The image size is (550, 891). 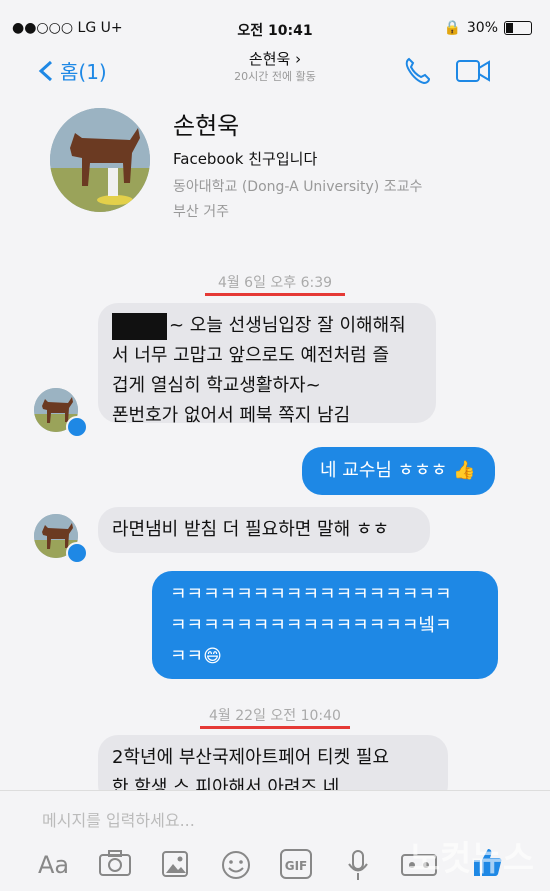 I want to click on incoming-message: 라면냄비 받침 더 필요하면 말해 ㅎㅎ, so click(x=264, y=530).